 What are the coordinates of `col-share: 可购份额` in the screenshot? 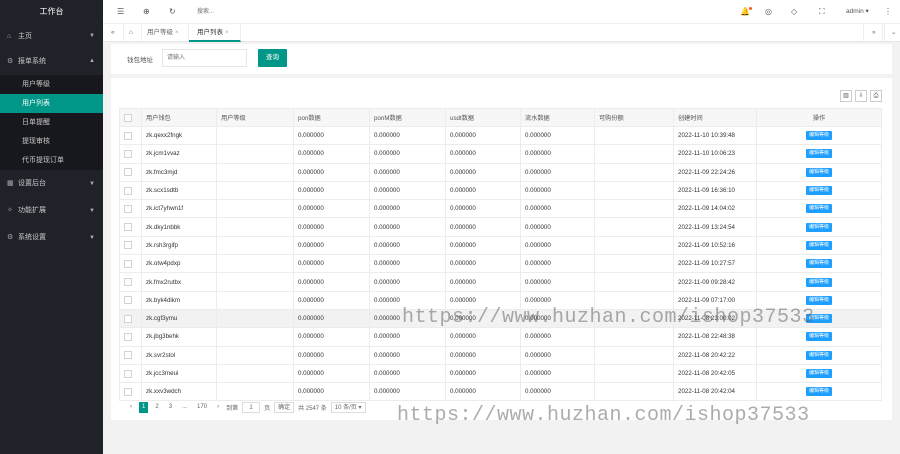 It's located at (634, 117).